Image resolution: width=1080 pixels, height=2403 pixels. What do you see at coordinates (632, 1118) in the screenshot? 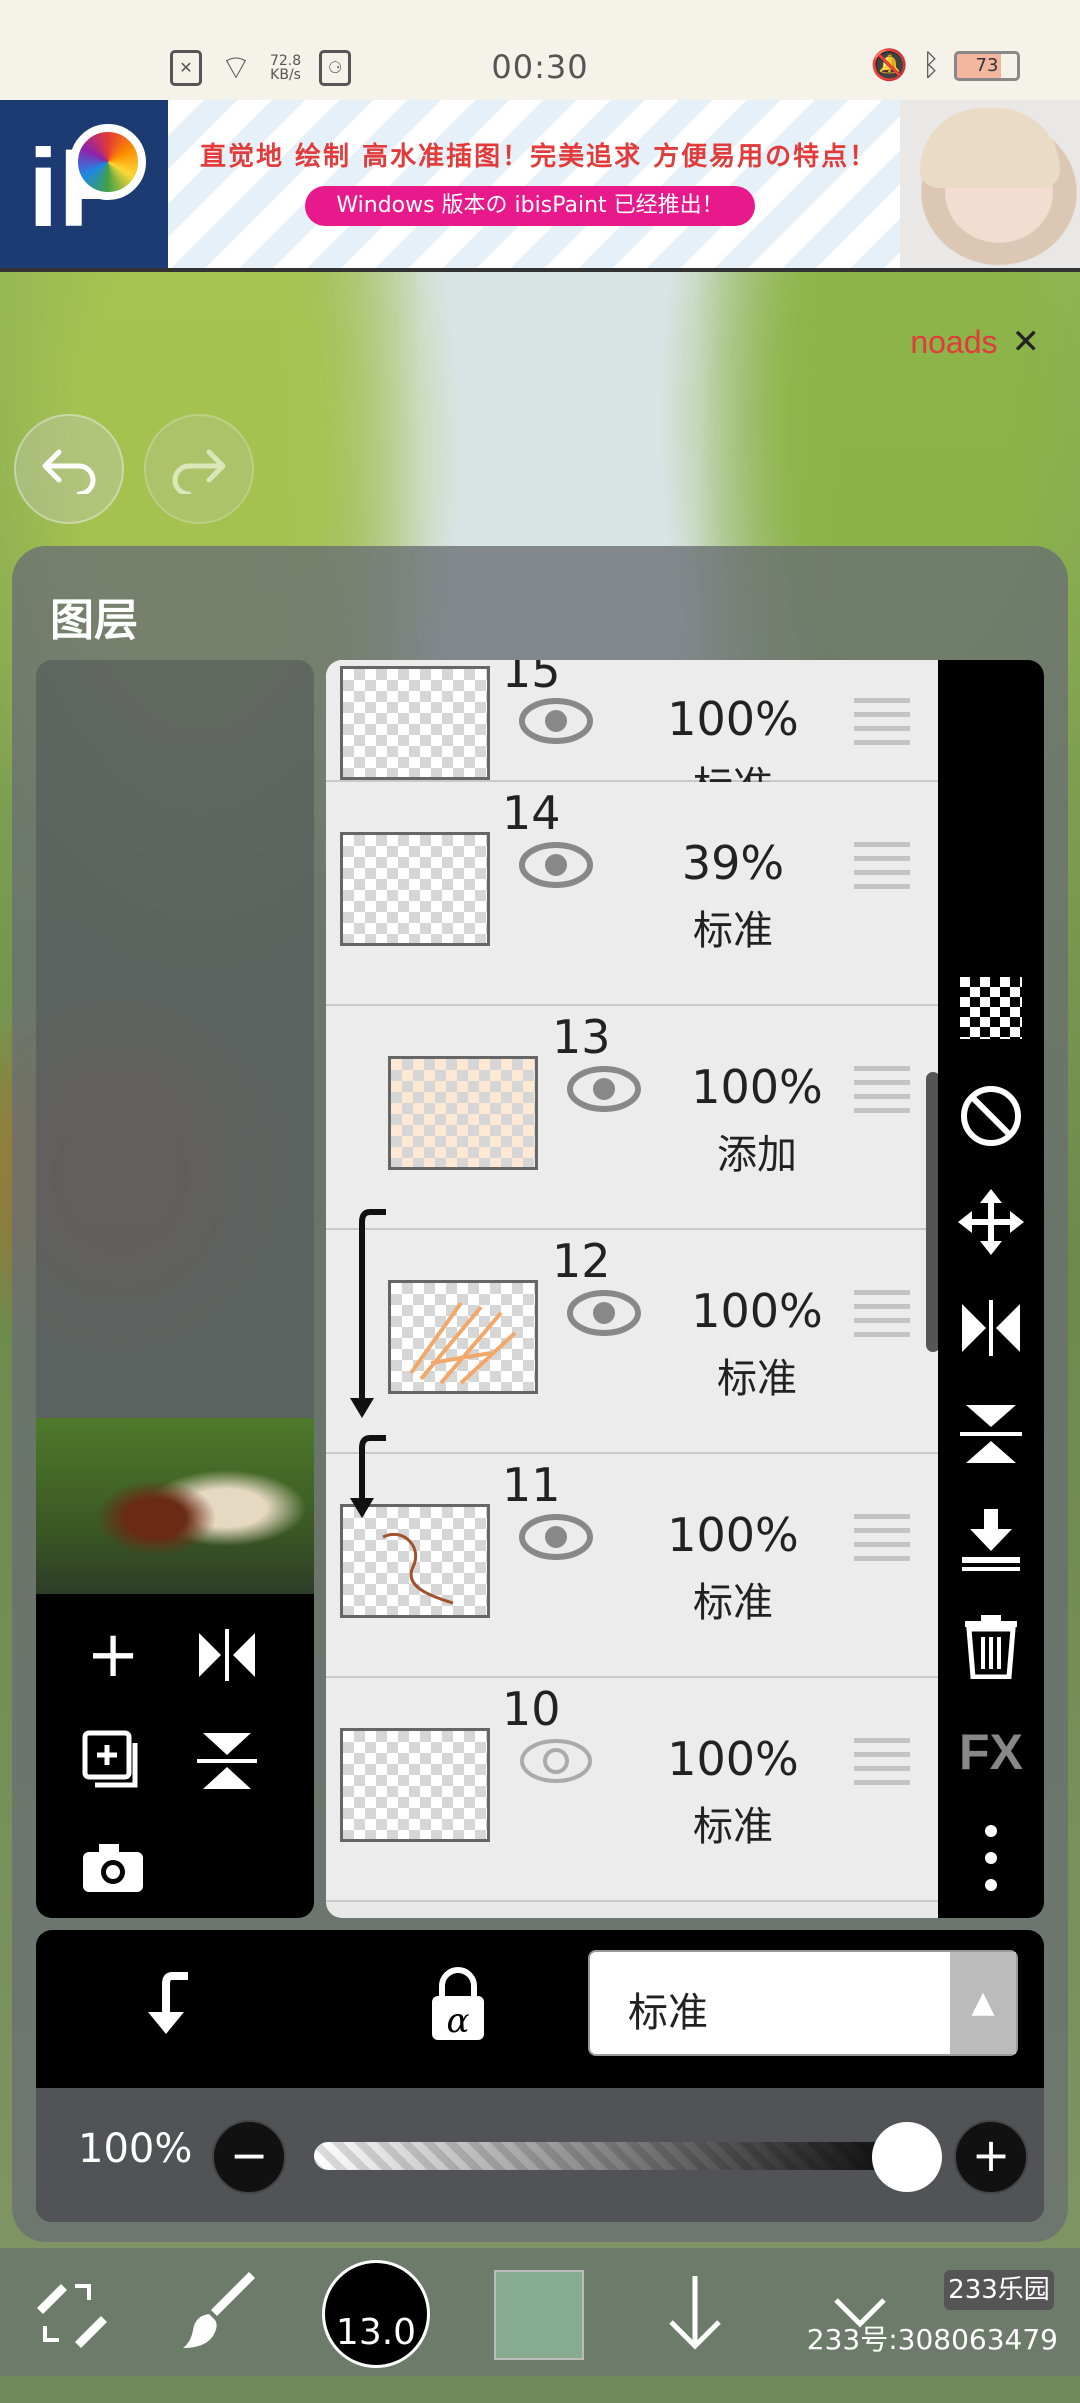
I see `layer-row: 13 100% 添加` at bounding box center [632, 1118].